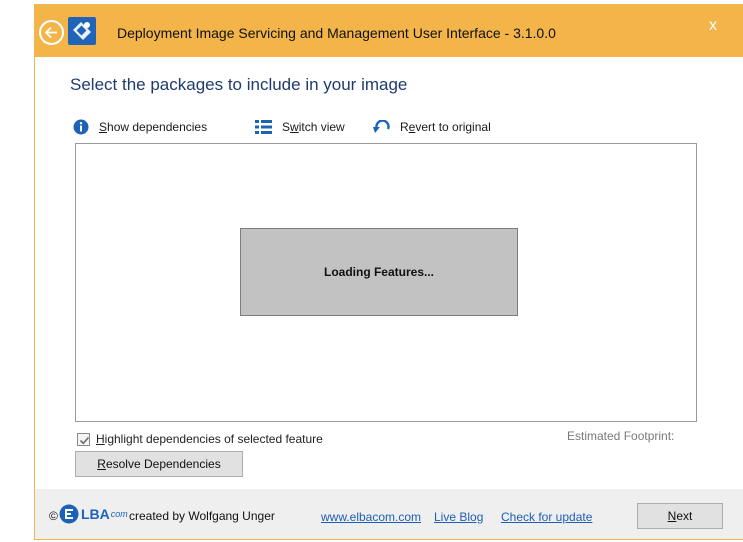  What do you see at coordinates (684, 516) in the screenshot?
I see `next-label: ext` at bounding box center [684, 516].